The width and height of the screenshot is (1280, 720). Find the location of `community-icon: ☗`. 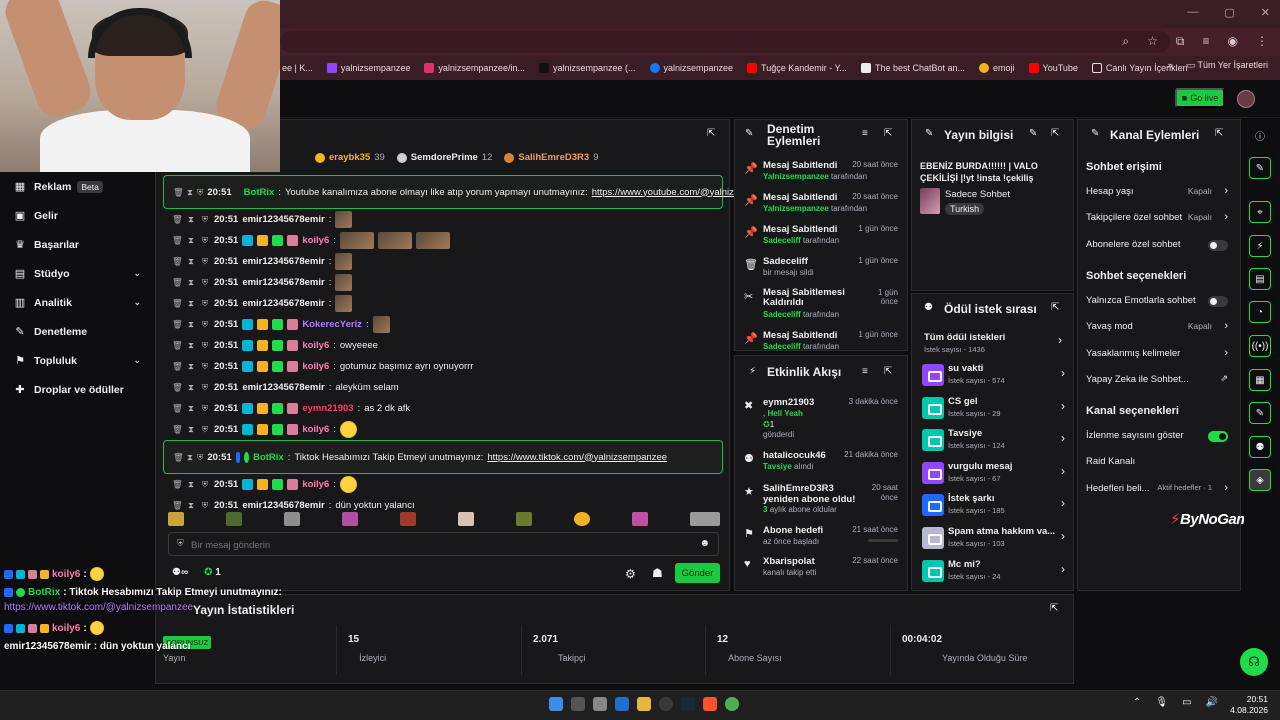

community-icon: ☗ is located at coordinates (657, 573).